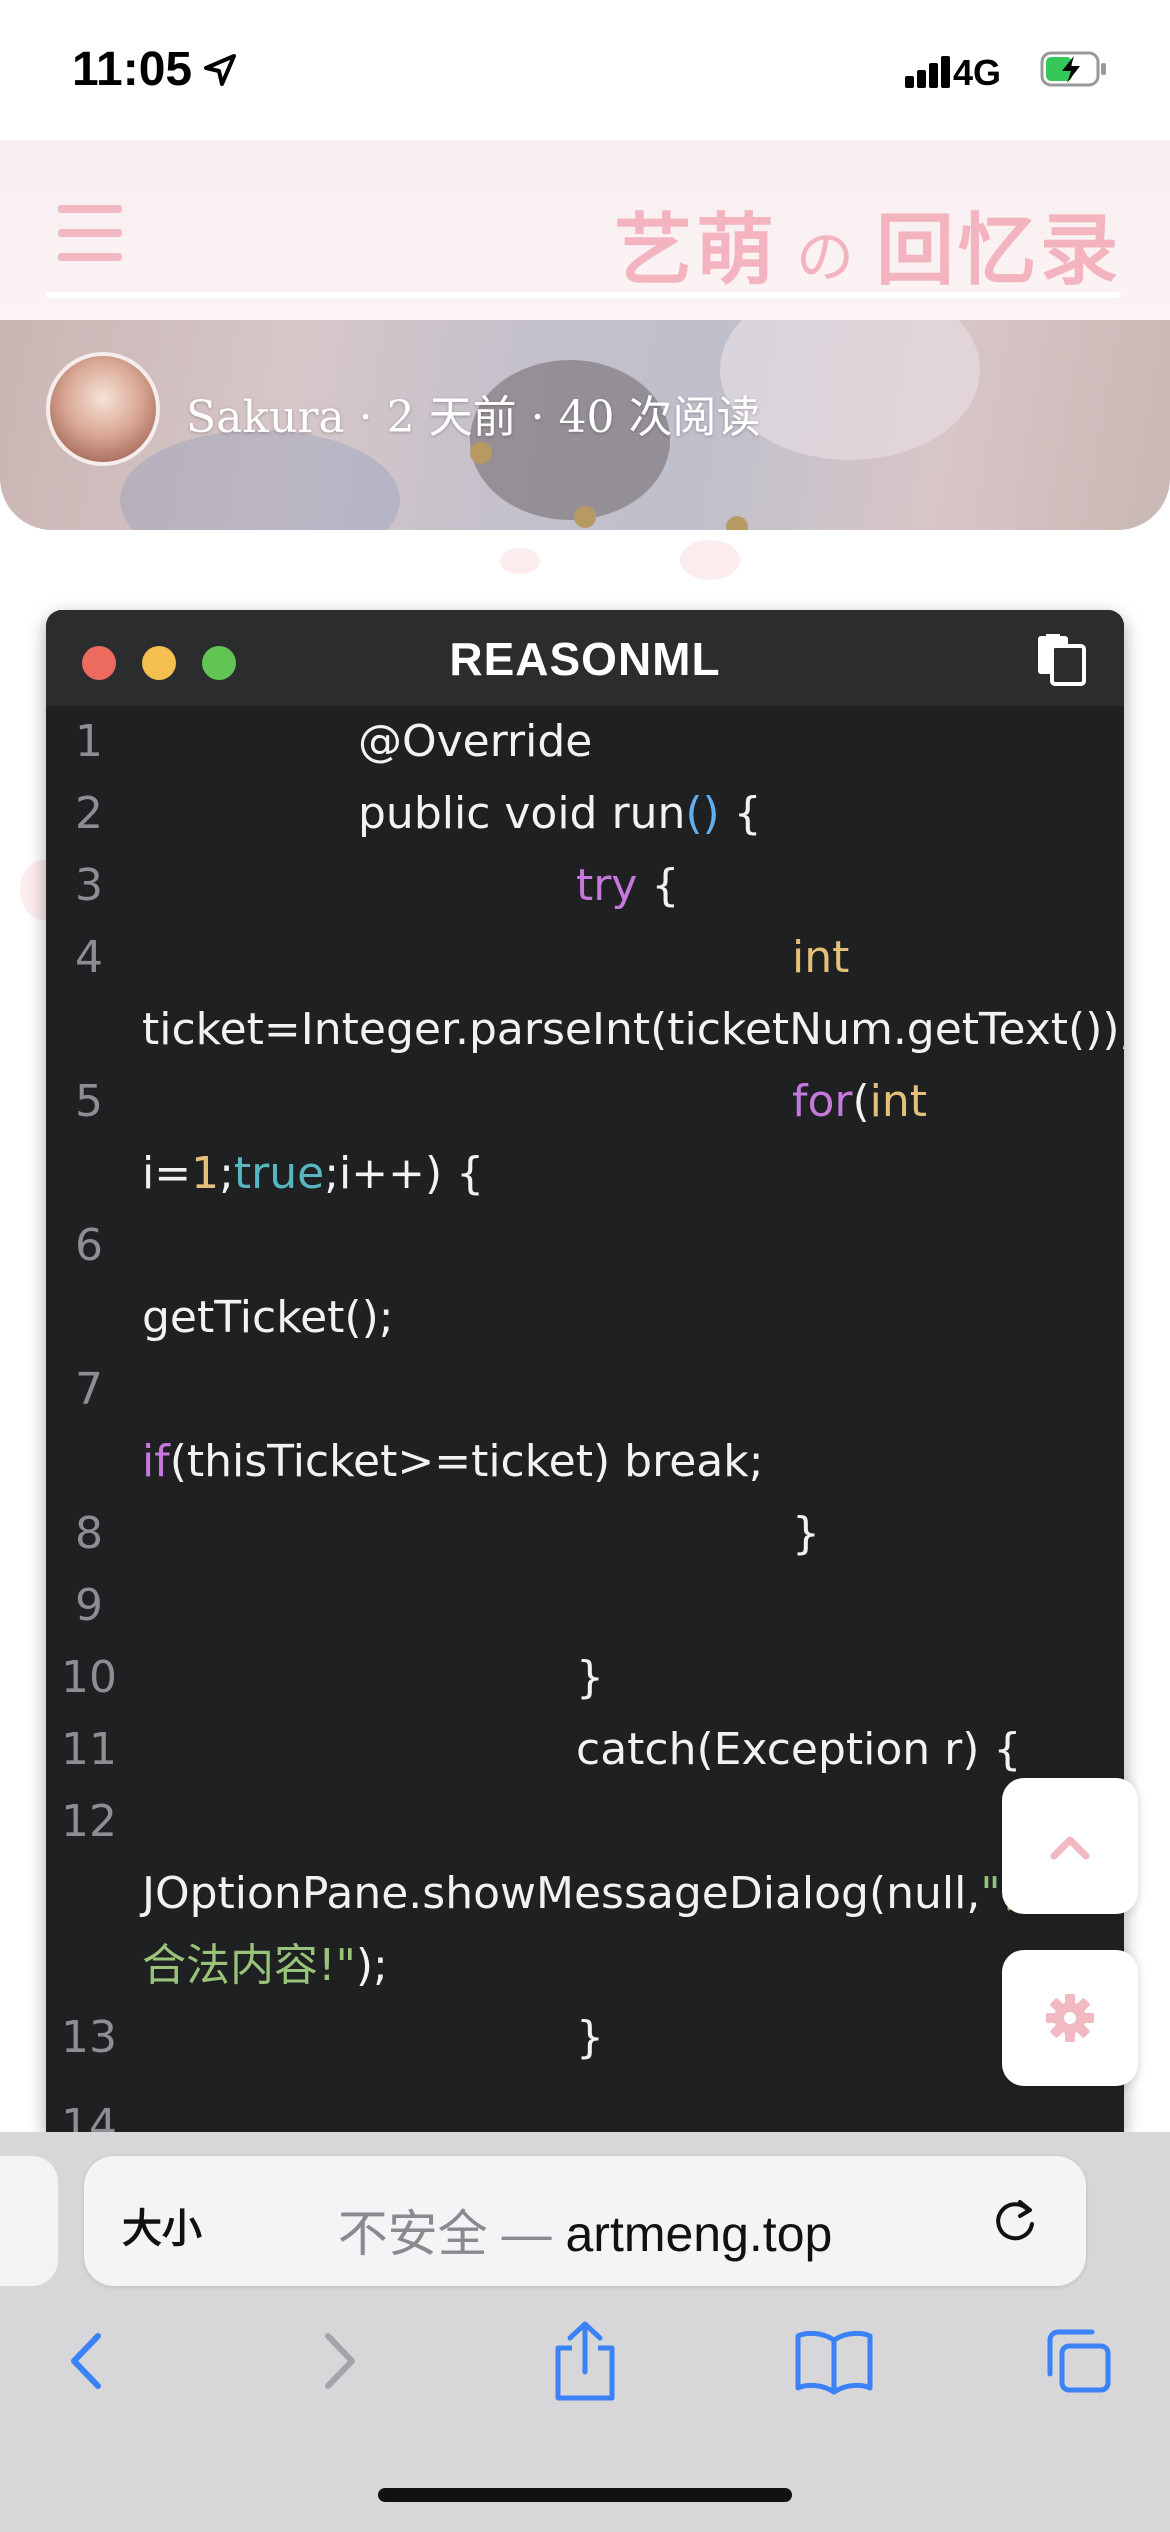 Image resolution: width=1170 pixels, height=2532 pixels. I want to click on site-title-part-1: 艺萌, so click(695, 251).